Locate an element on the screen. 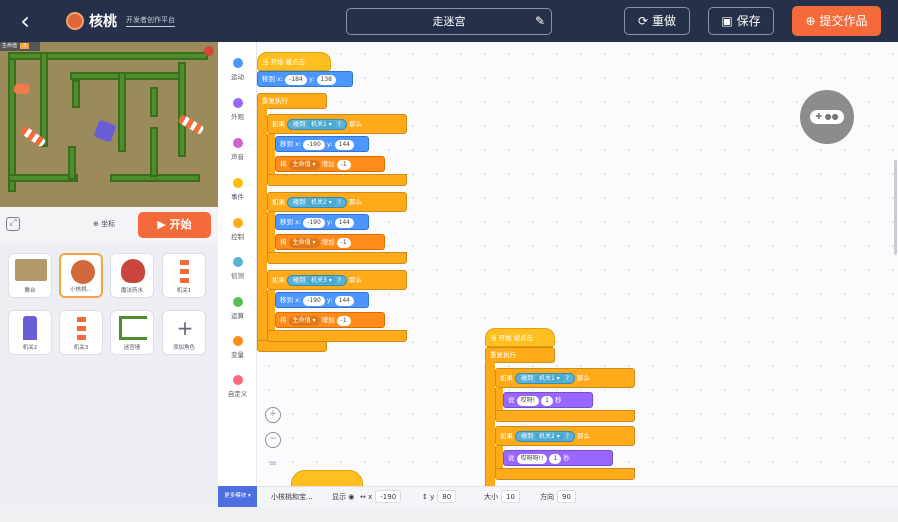 Image resolution: width=898 pixels, height=522 pixels. say-for-secs-block: 说 哎呀呀!! 1 秒 is located at coordinates (558, 458).